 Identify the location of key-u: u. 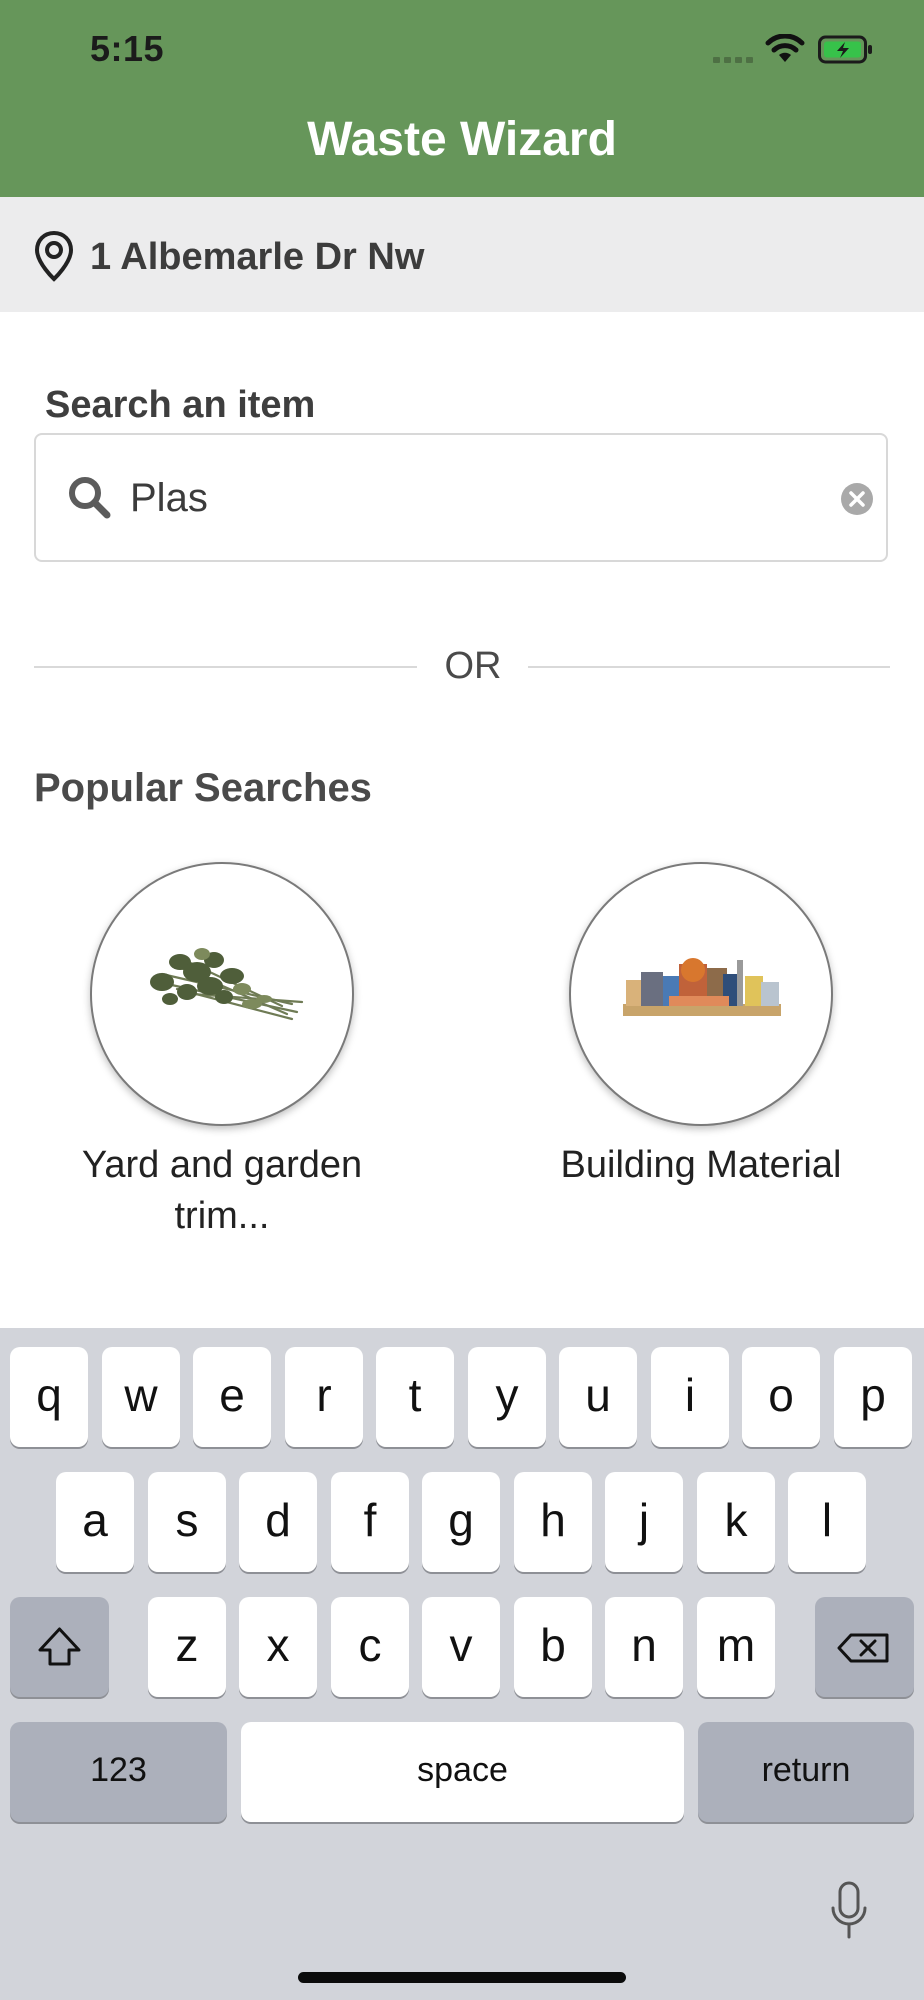
(598, 1397).